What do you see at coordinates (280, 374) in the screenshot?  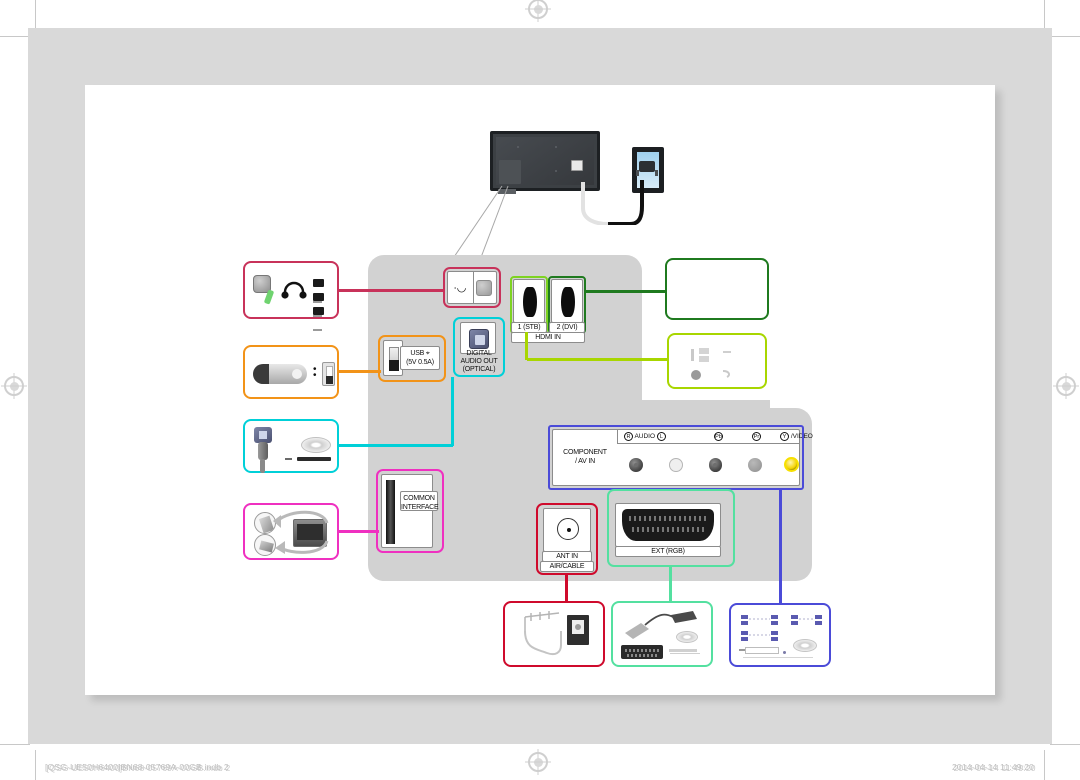 I see `usb-flash-drive-icon` at bounding box center [280, 374].